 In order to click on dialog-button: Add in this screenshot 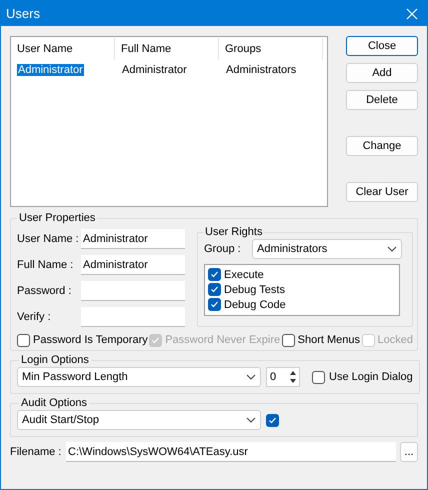, I will do `click(382, 73)`.